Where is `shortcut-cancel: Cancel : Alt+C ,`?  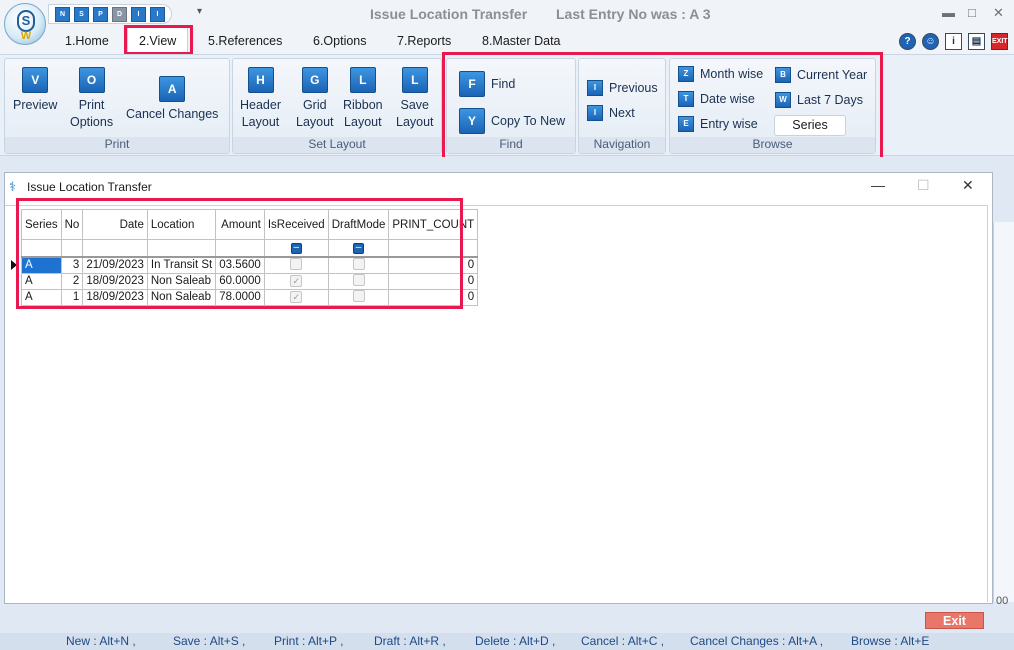
shortcut-cancel: Cancel : Alt+C , is located at coordinates (623, 641).